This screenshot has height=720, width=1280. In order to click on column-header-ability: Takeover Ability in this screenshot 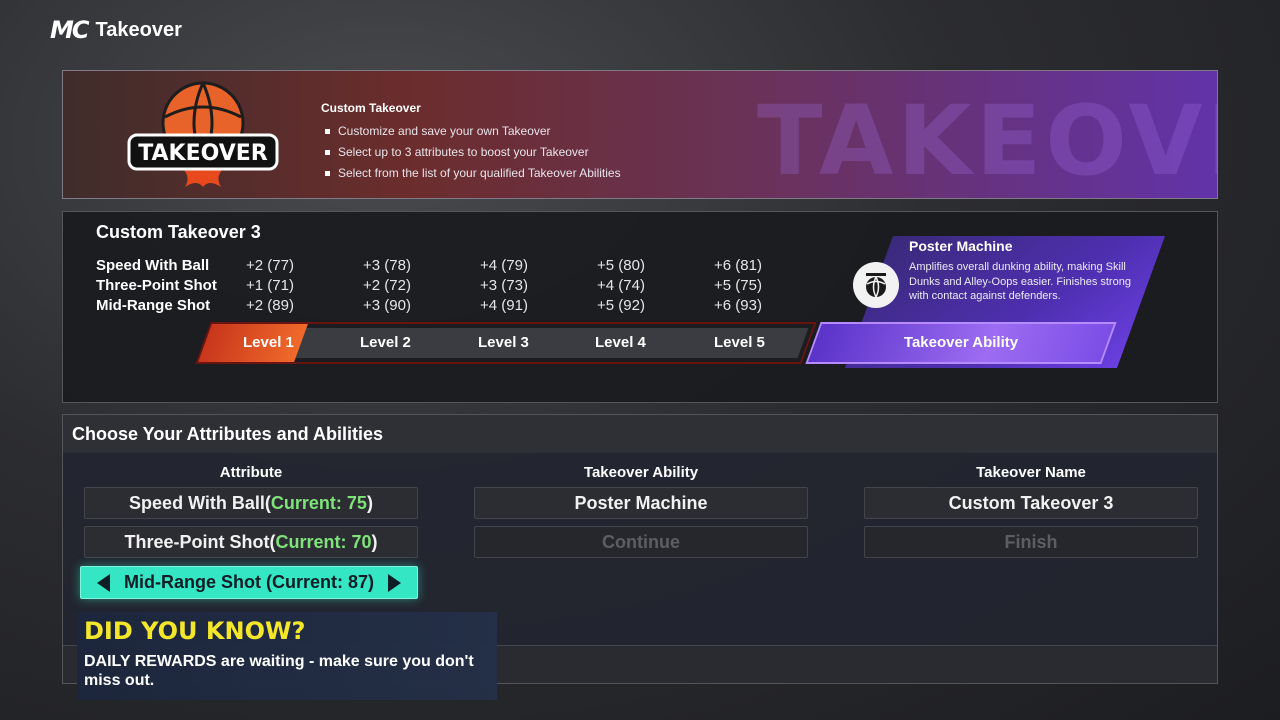, I will do `click(641, 472)`.